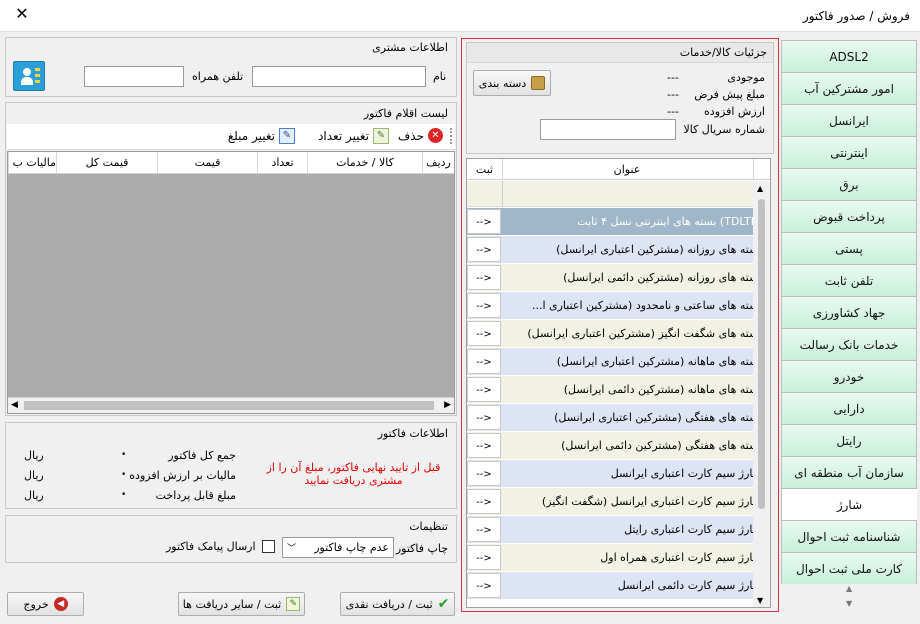 The image size is (920, 624). I want to click on scroll-left-icon: ◀, so click(14, 405).